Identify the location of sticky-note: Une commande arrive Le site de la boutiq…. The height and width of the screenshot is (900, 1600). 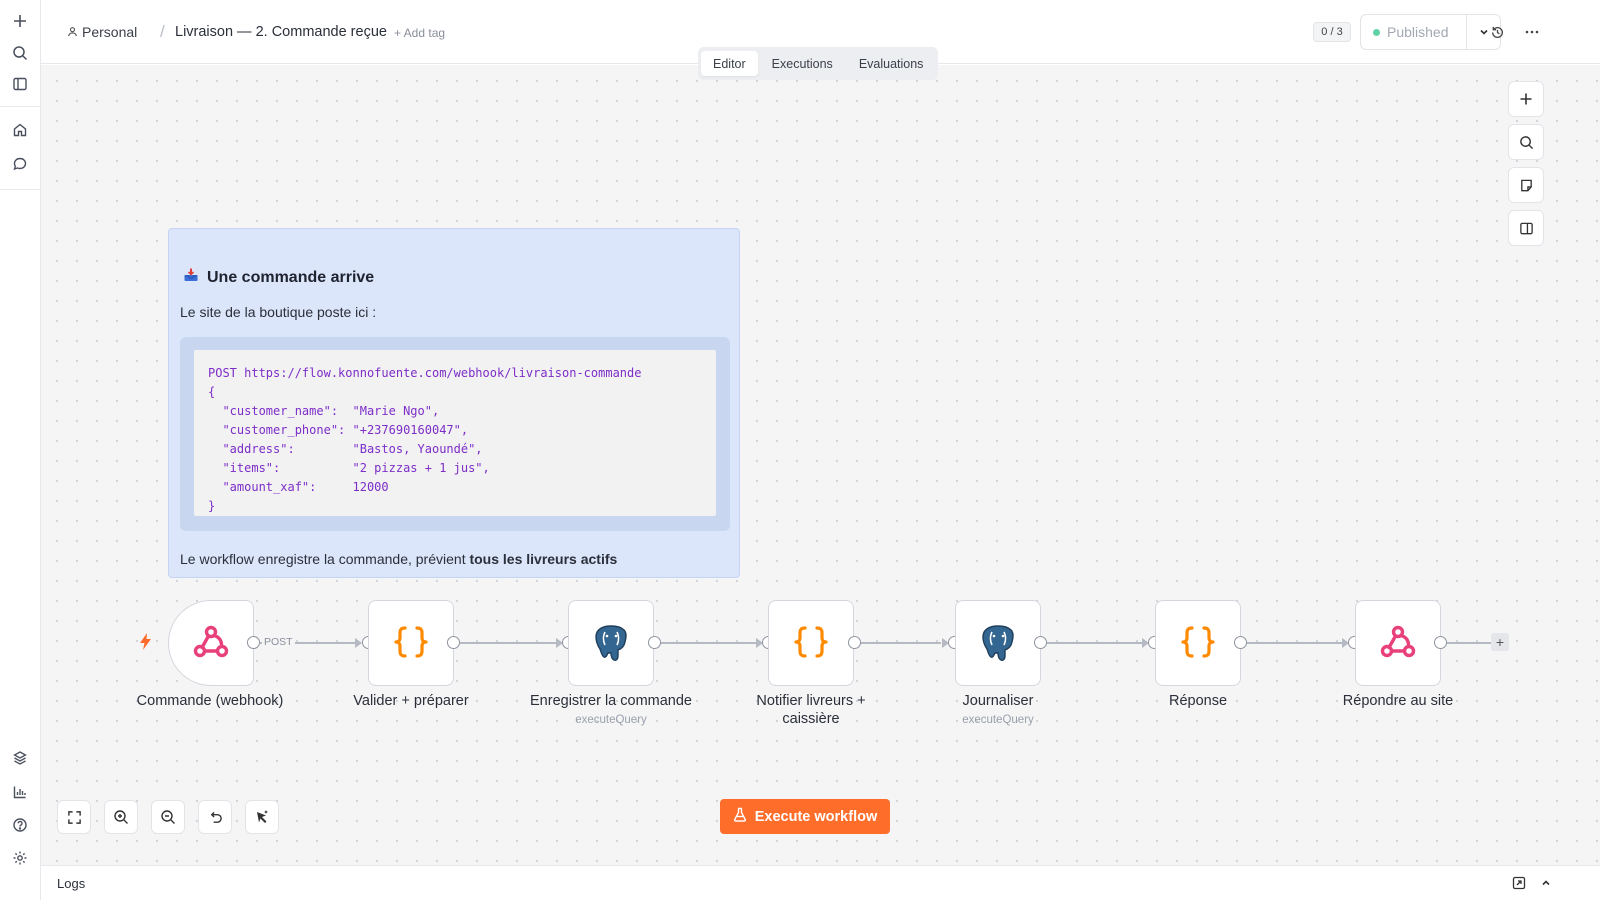
(454, 403).